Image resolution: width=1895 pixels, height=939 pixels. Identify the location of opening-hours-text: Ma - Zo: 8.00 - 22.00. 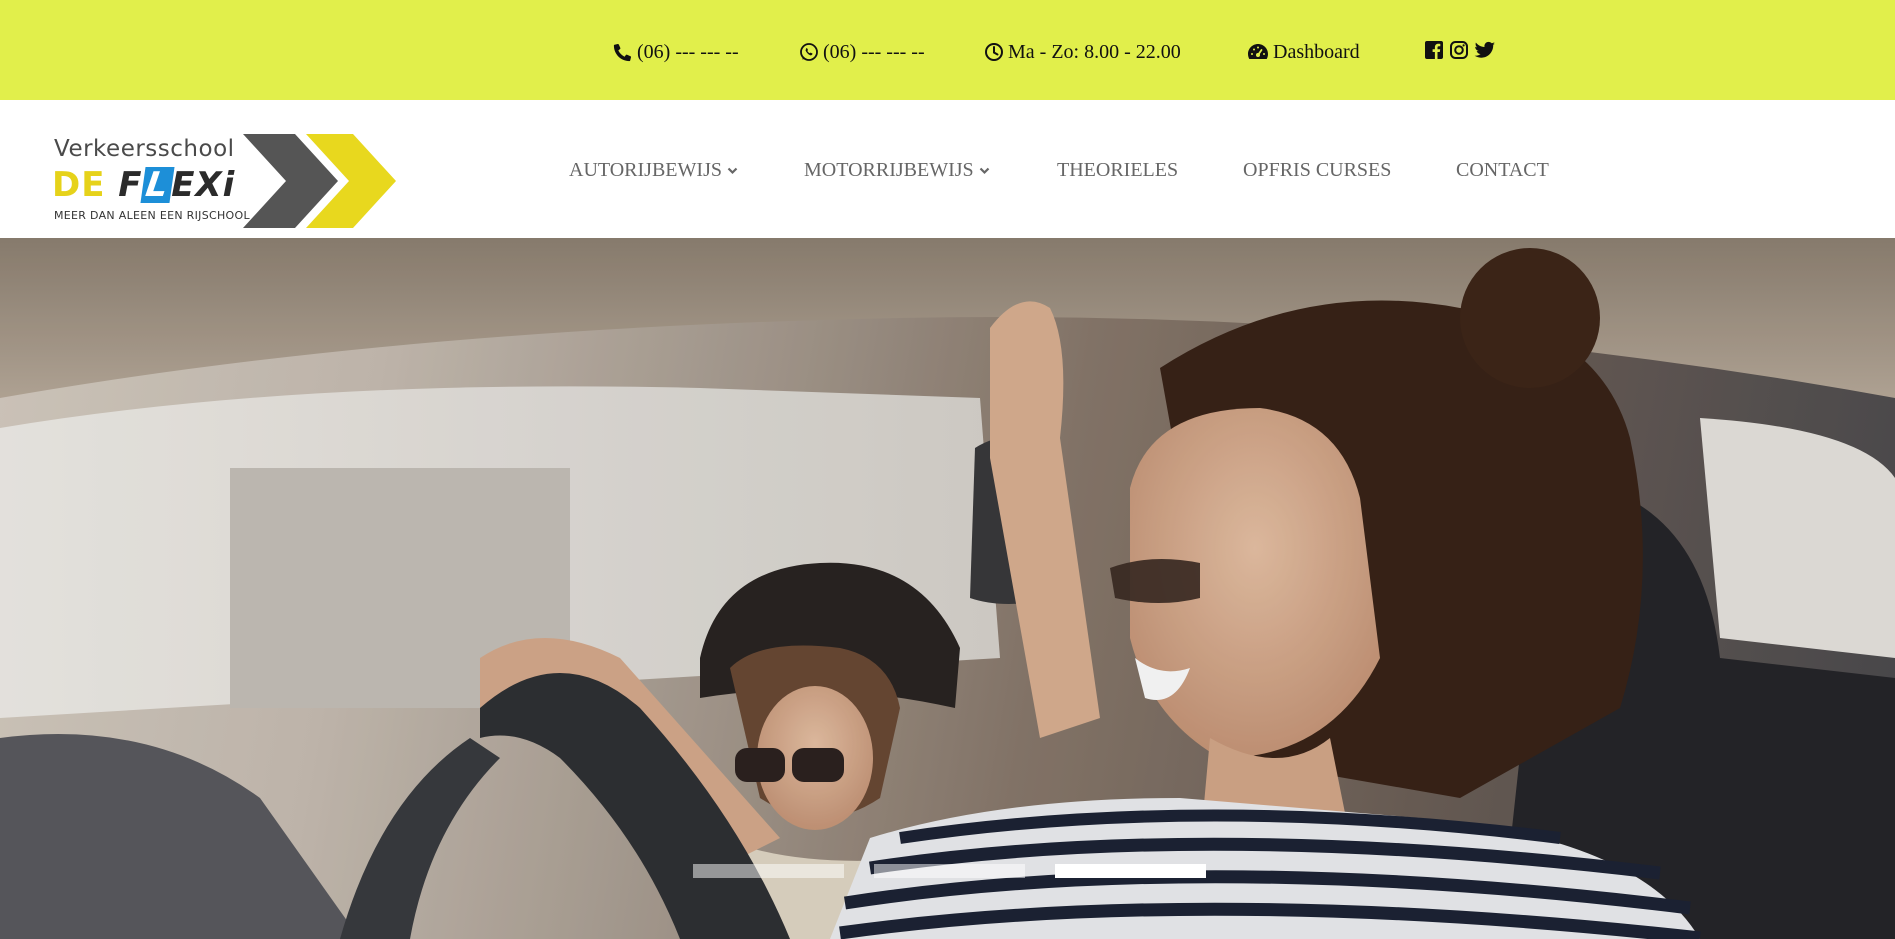
(1094, 51).